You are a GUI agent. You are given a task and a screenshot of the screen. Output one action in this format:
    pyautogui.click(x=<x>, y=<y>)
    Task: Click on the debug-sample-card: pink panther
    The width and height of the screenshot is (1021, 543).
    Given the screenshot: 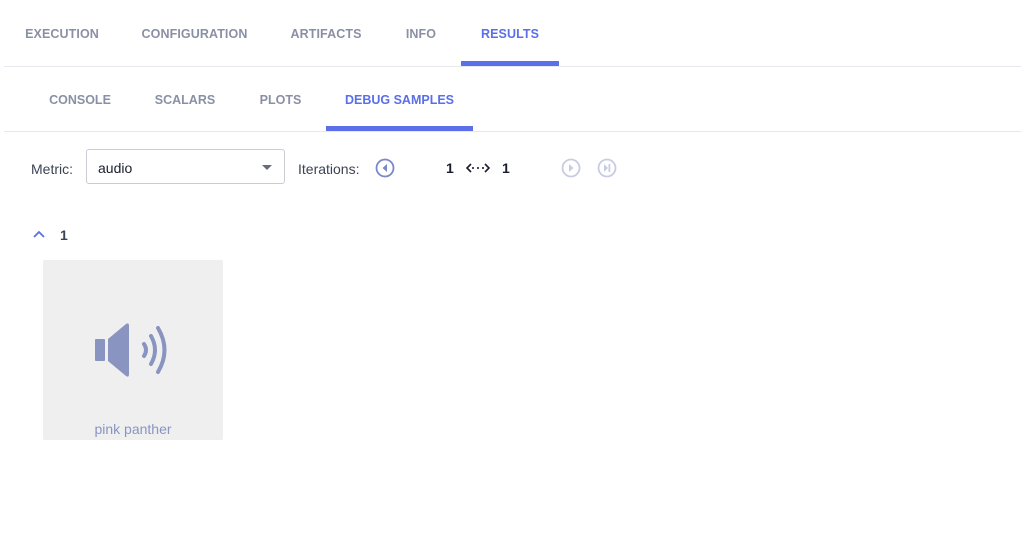 What is the action you would take?
    pyautogui.click(x=133, y=350)
    